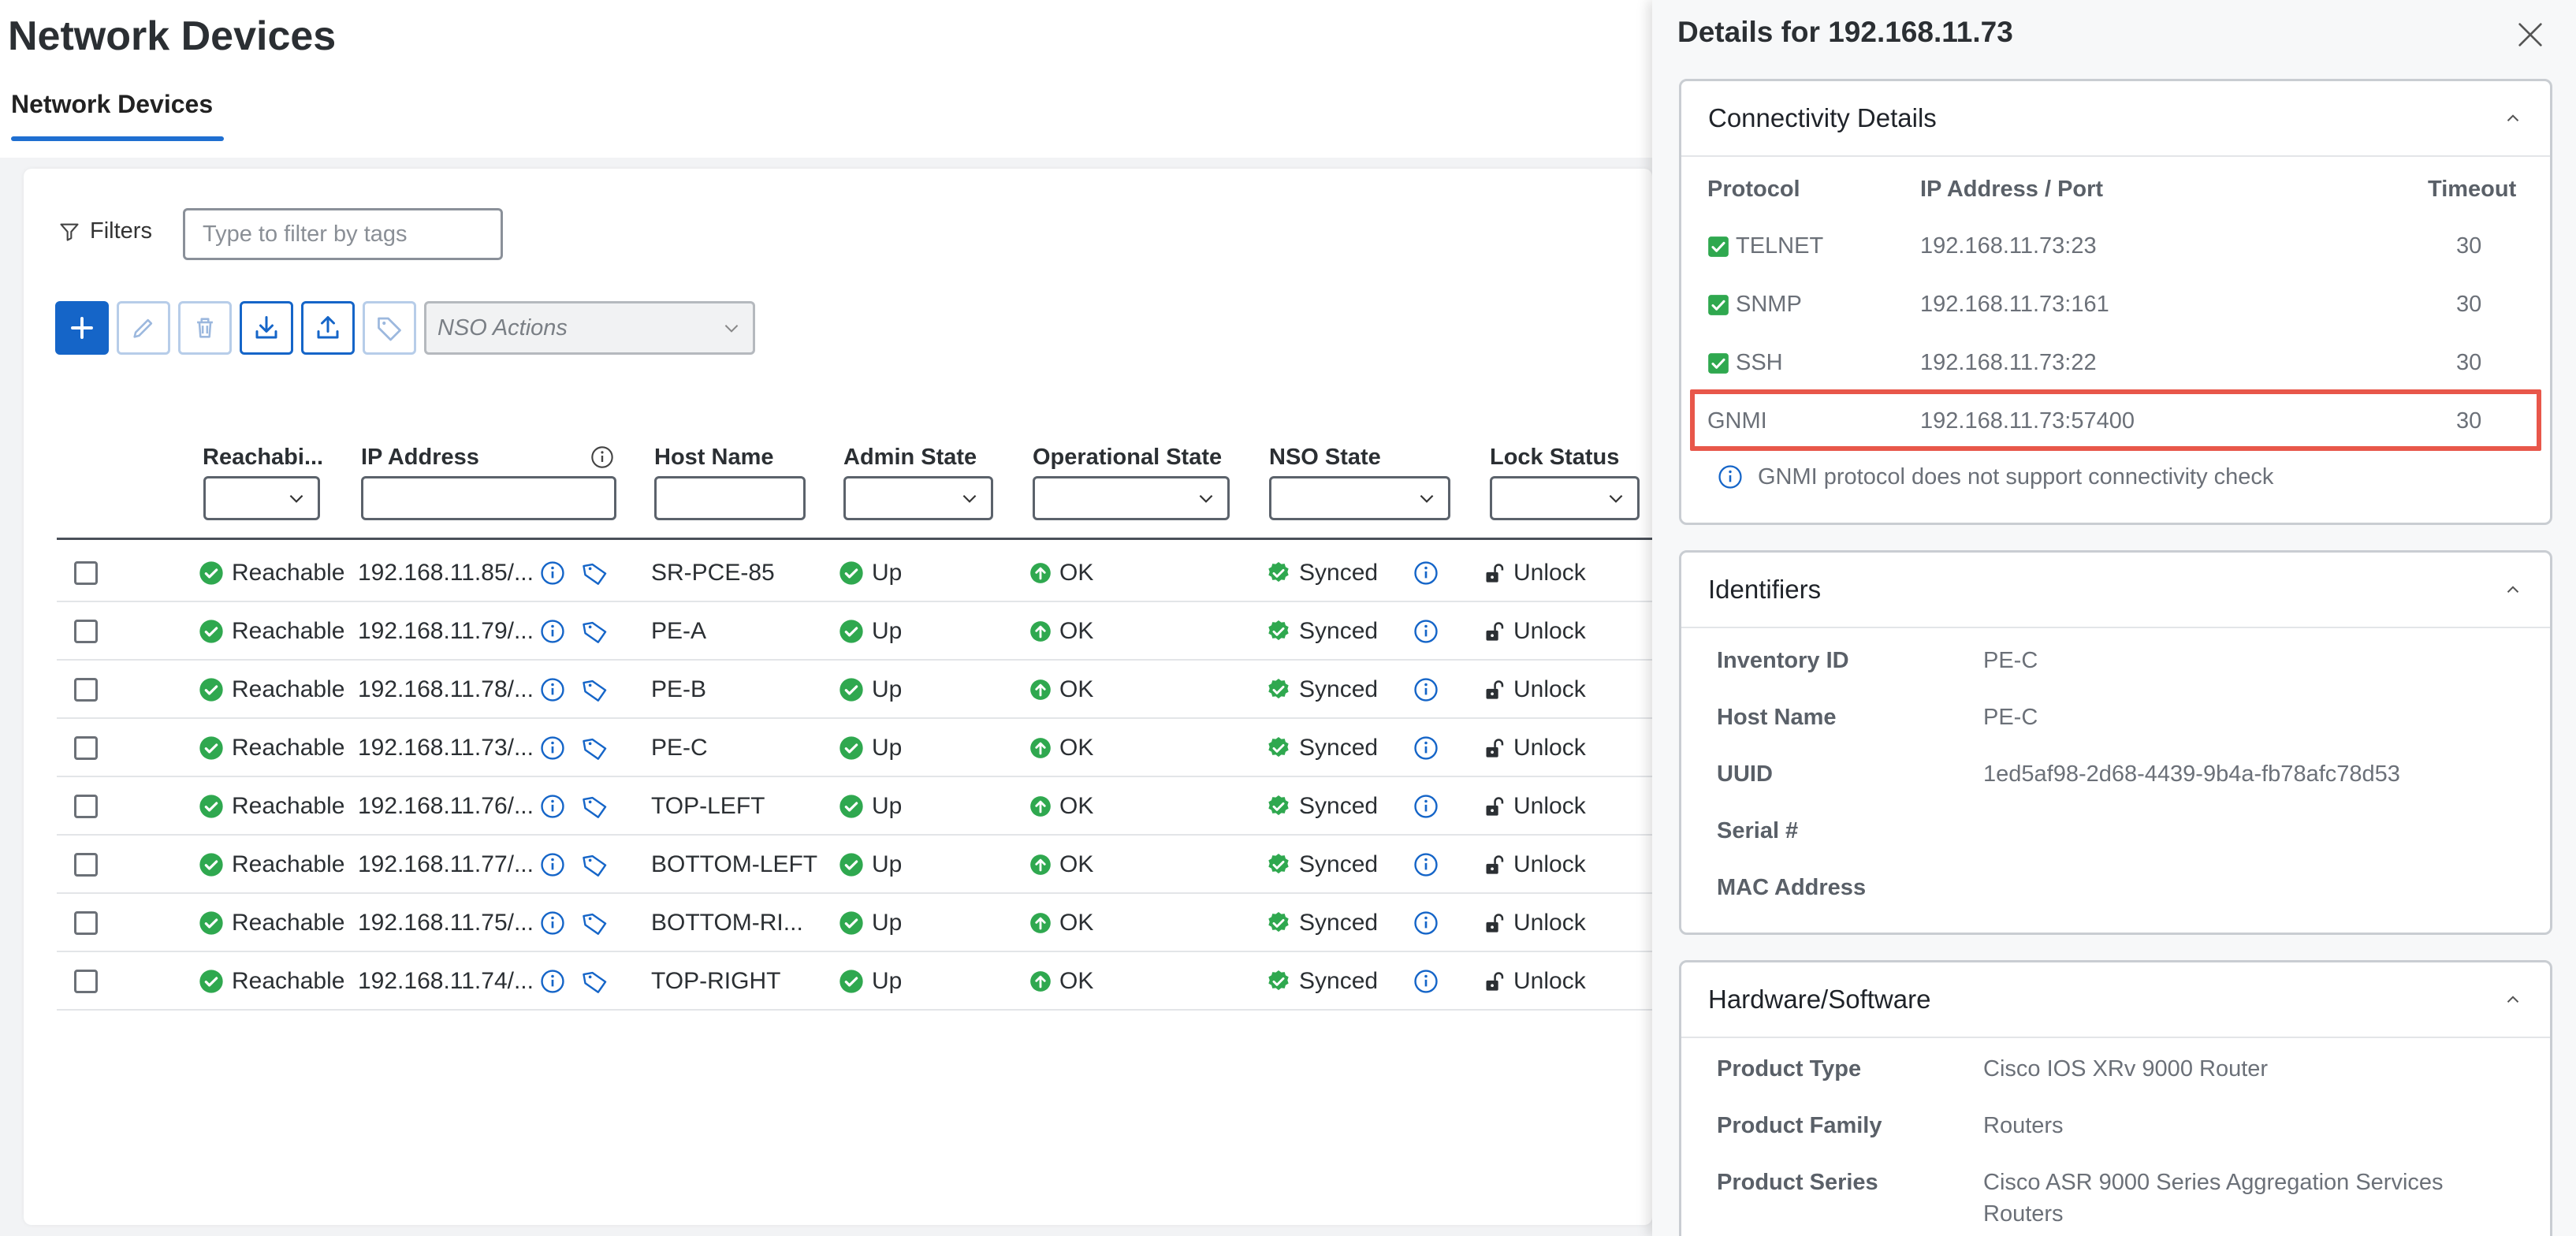 This screenshot has height=1236, width=2576. What do you see at coordinates (589, 328) in the screenshot?
I see `nso-actions-select: NSO Actions` at bounding box center [589, 328].